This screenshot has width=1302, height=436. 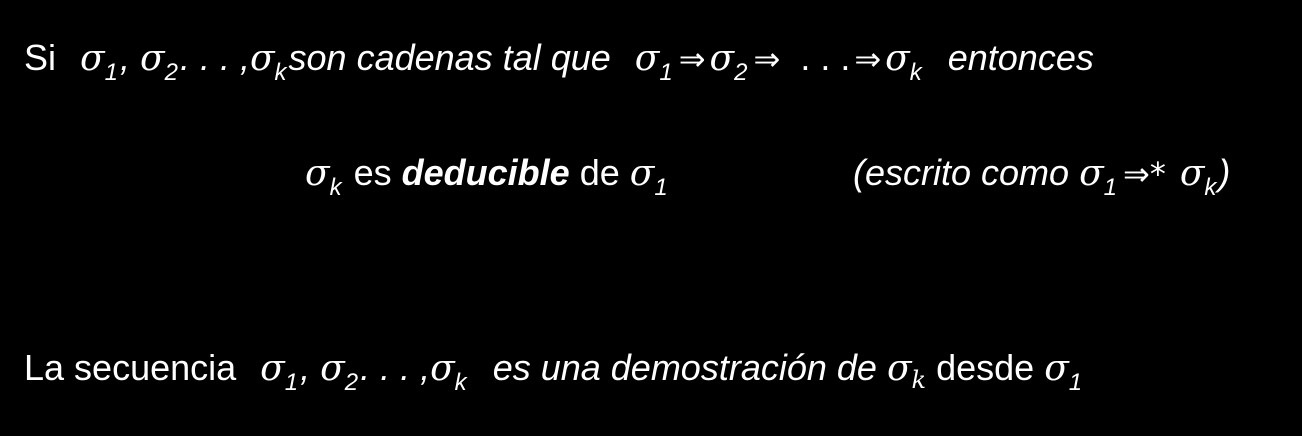 What do you see at coordinates (1144, 174) in the screenshot?
I see `derives-star-arrow-icon: ⇒*` at bounding box center [1144, 174].